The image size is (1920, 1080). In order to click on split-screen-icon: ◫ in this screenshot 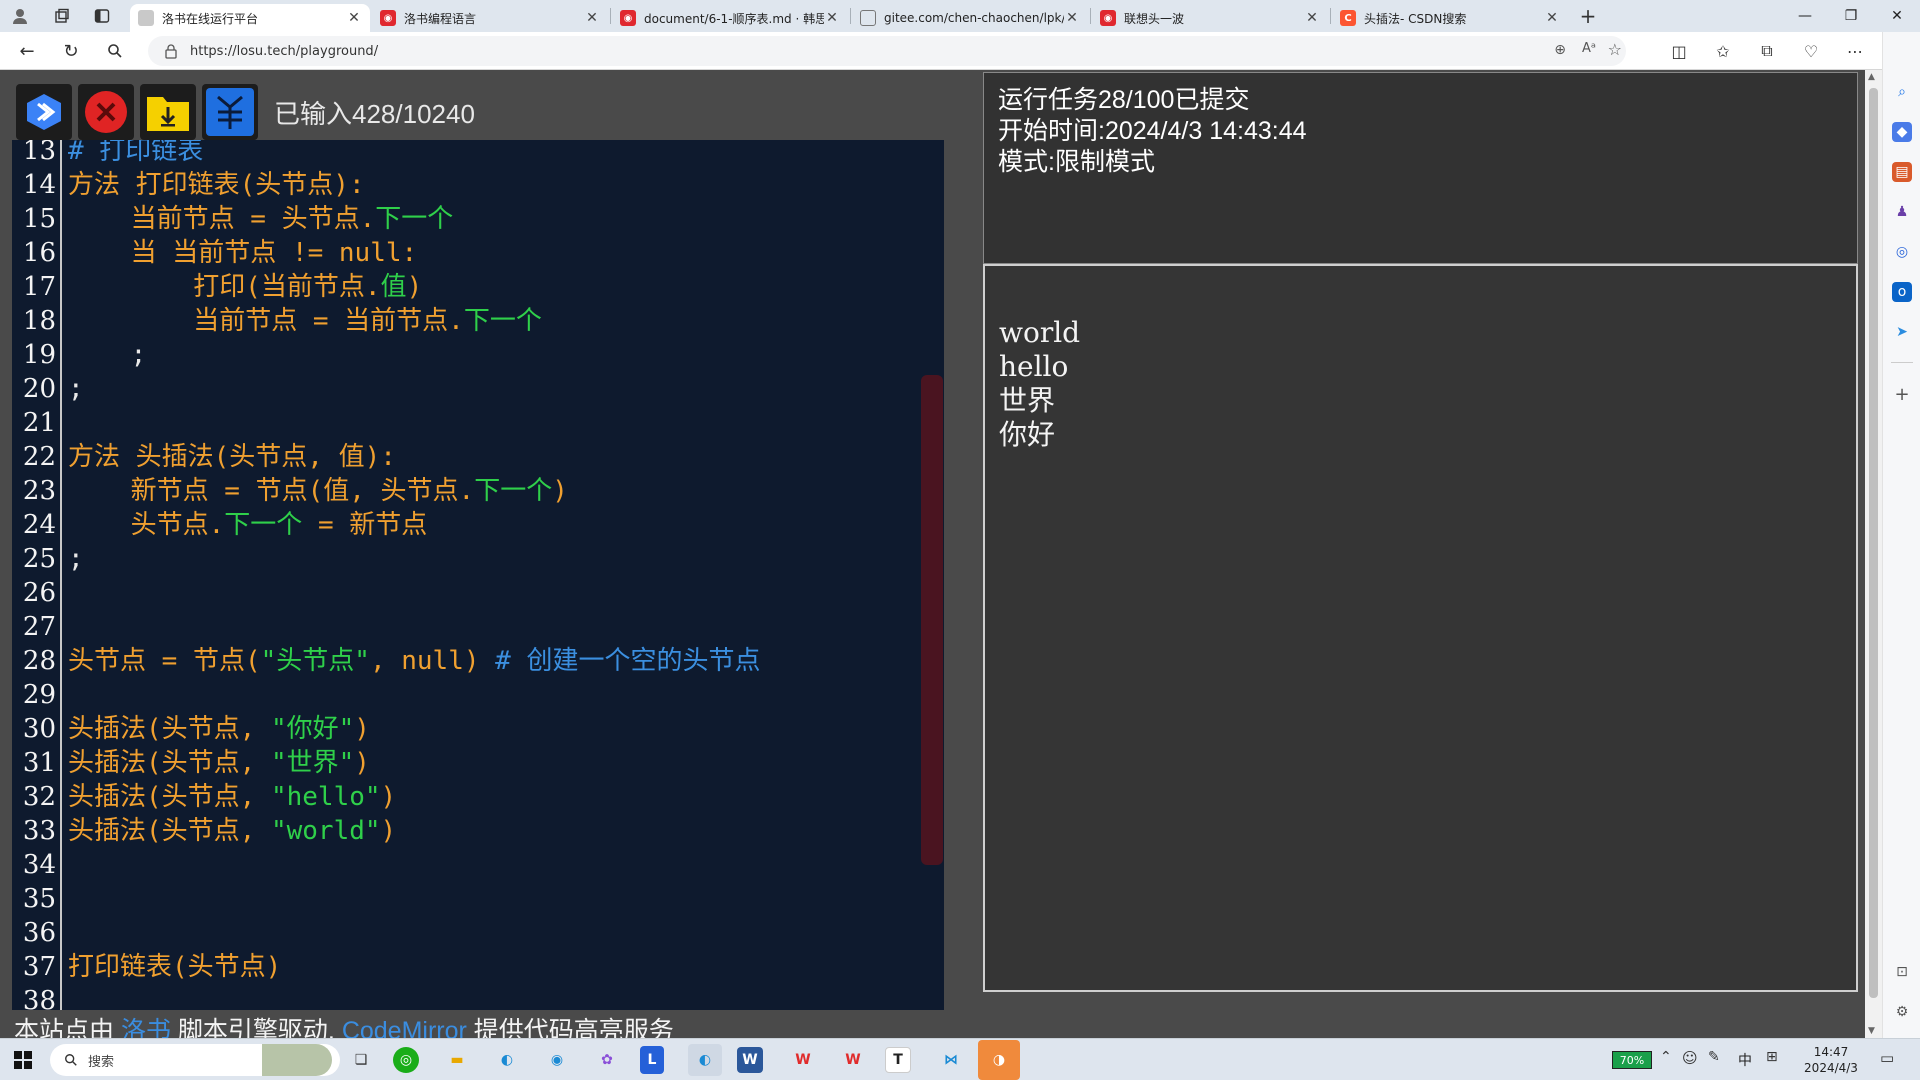, I will do `click(1679, 51)`.